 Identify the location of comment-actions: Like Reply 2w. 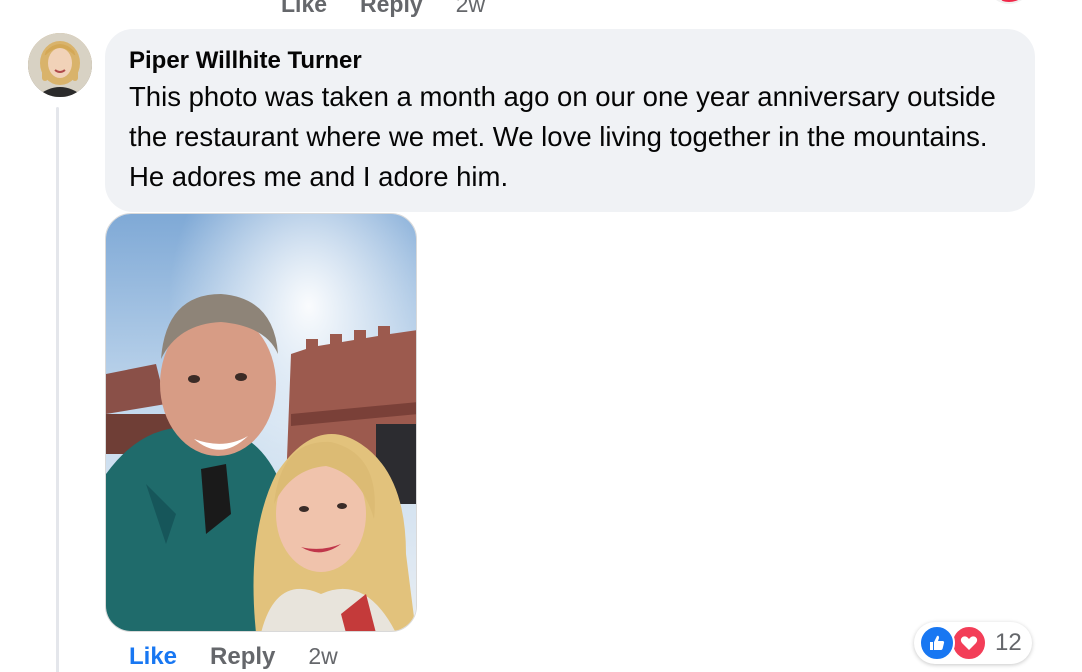
(233, 657).